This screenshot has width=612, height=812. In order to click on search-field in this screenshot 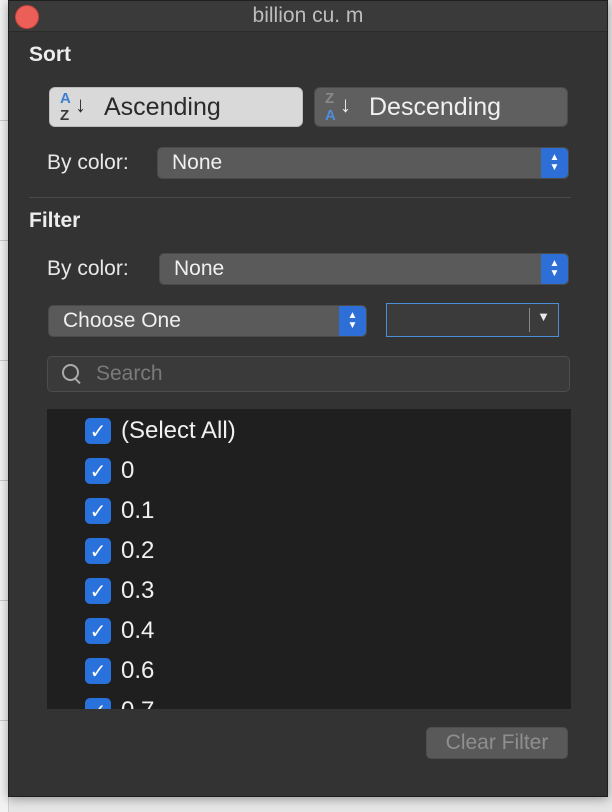, I will do `click(308, 374)`.